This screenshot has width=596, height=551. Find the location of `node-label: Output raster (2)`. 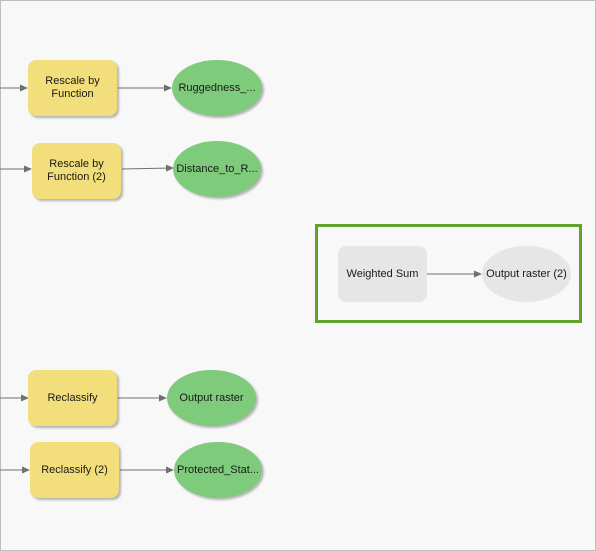

node-label: Output raster (2) is located at coordinates (526, 274).